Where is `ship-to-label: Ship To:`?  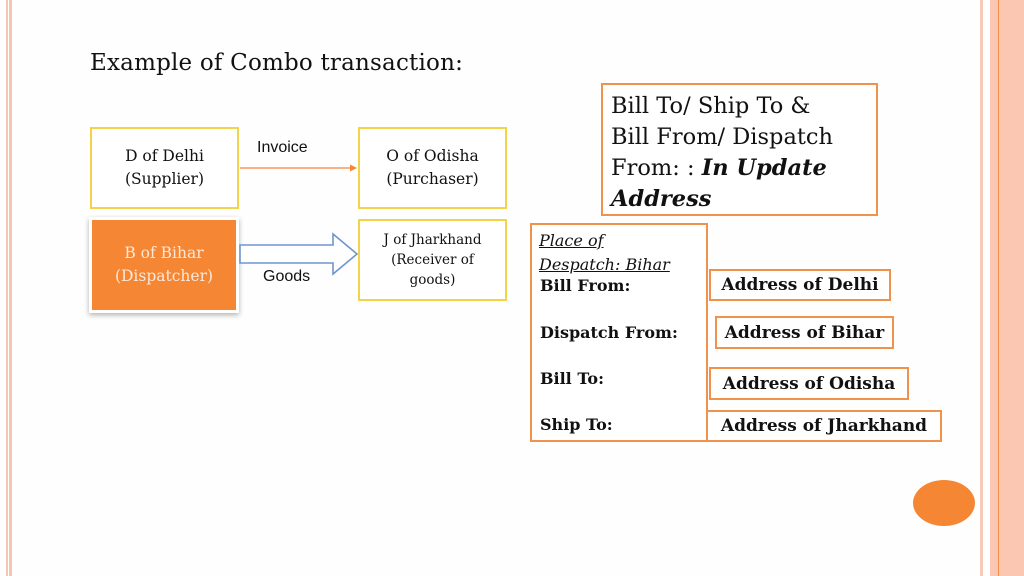
ship-to-label: Ship To: is located at coordinates (576, 424).